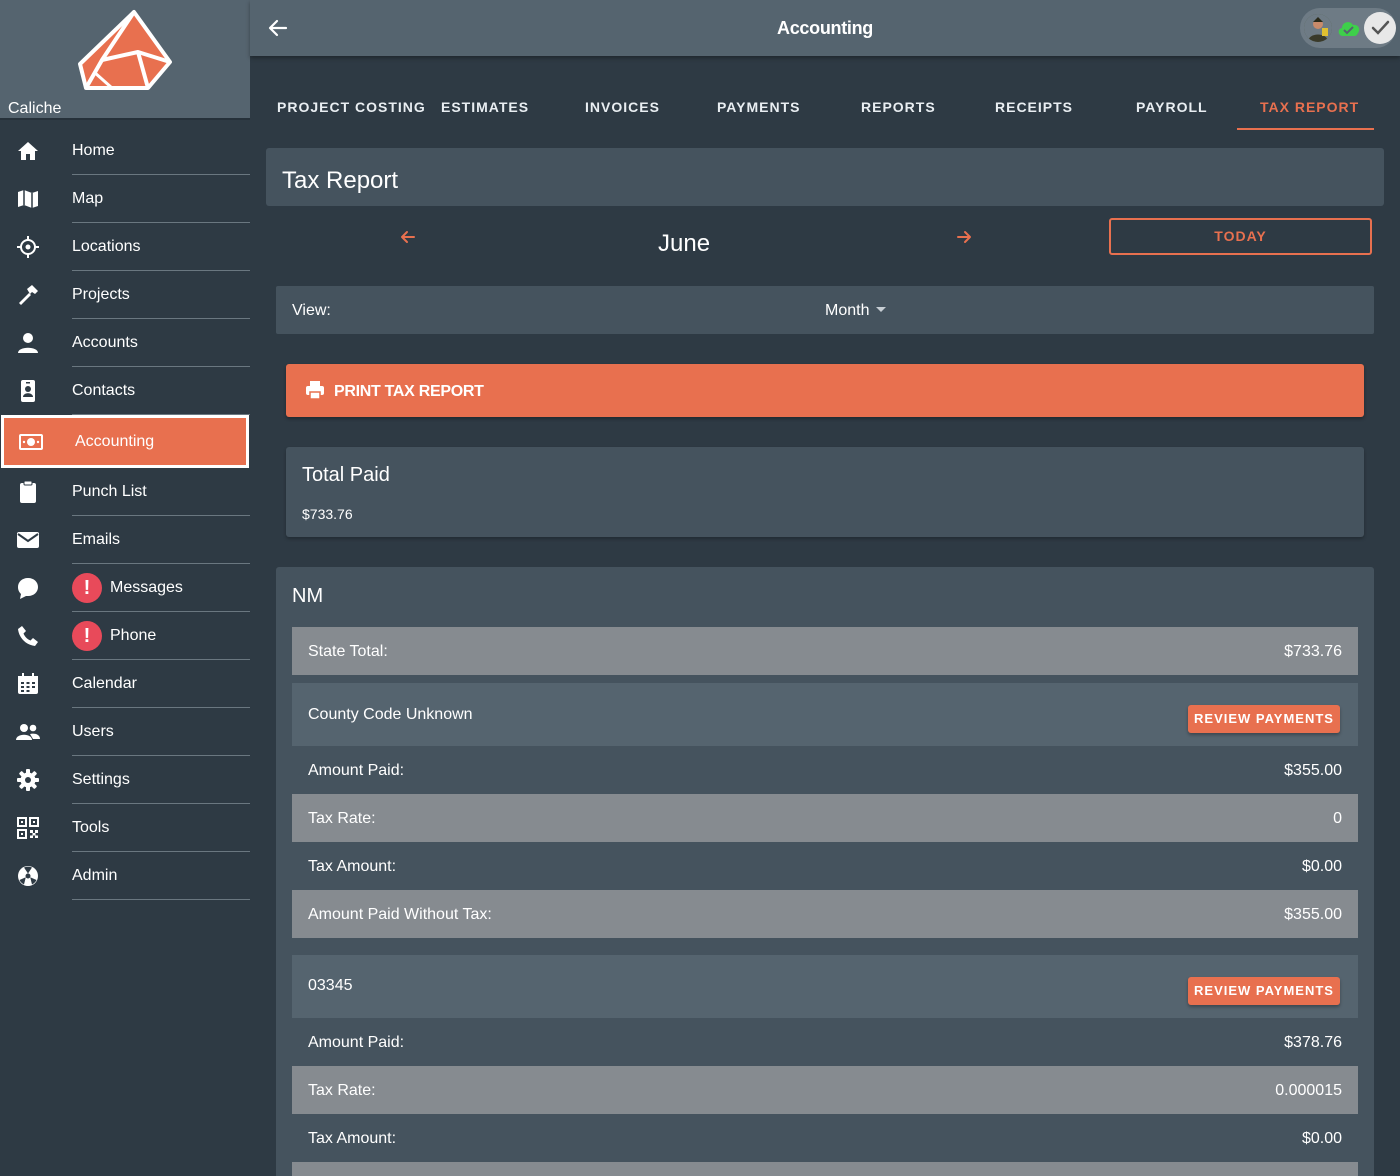  Describe the element at coordinates (1318, 28) in the screenshot. I see `avatar` at that location.